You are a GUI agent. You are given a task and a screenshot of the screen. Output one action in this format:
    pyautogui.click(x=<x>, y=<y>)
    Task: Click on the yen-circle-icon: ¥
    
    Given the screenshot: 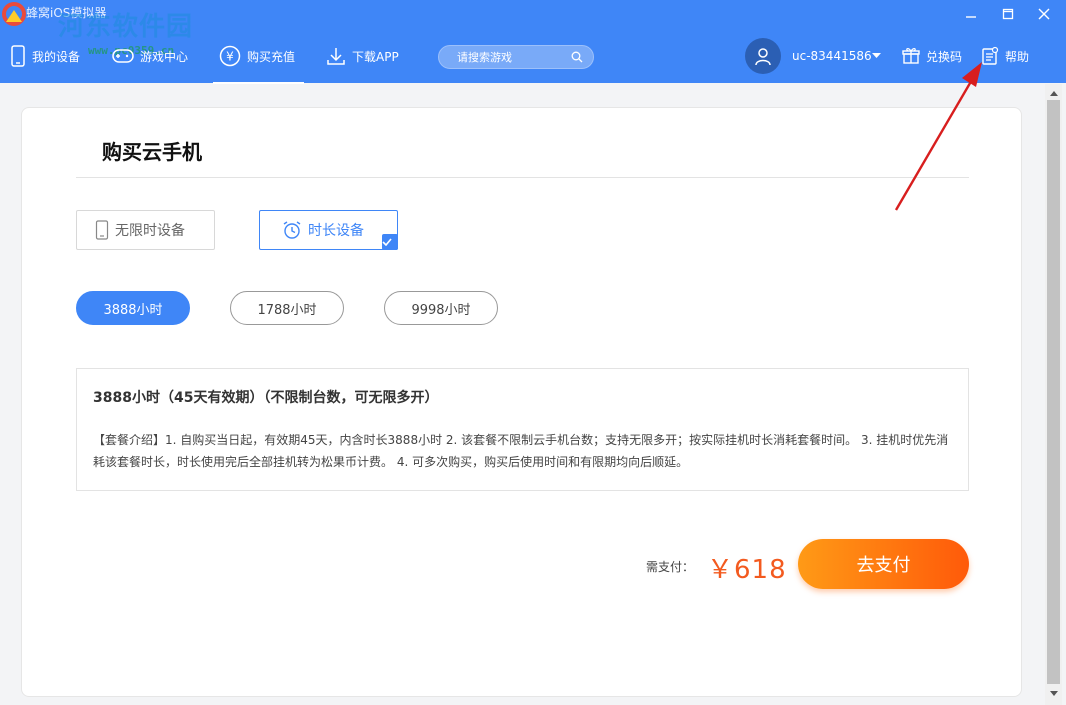 What is the action you would take?
    pyautogui.click(x=230, y=56)
    